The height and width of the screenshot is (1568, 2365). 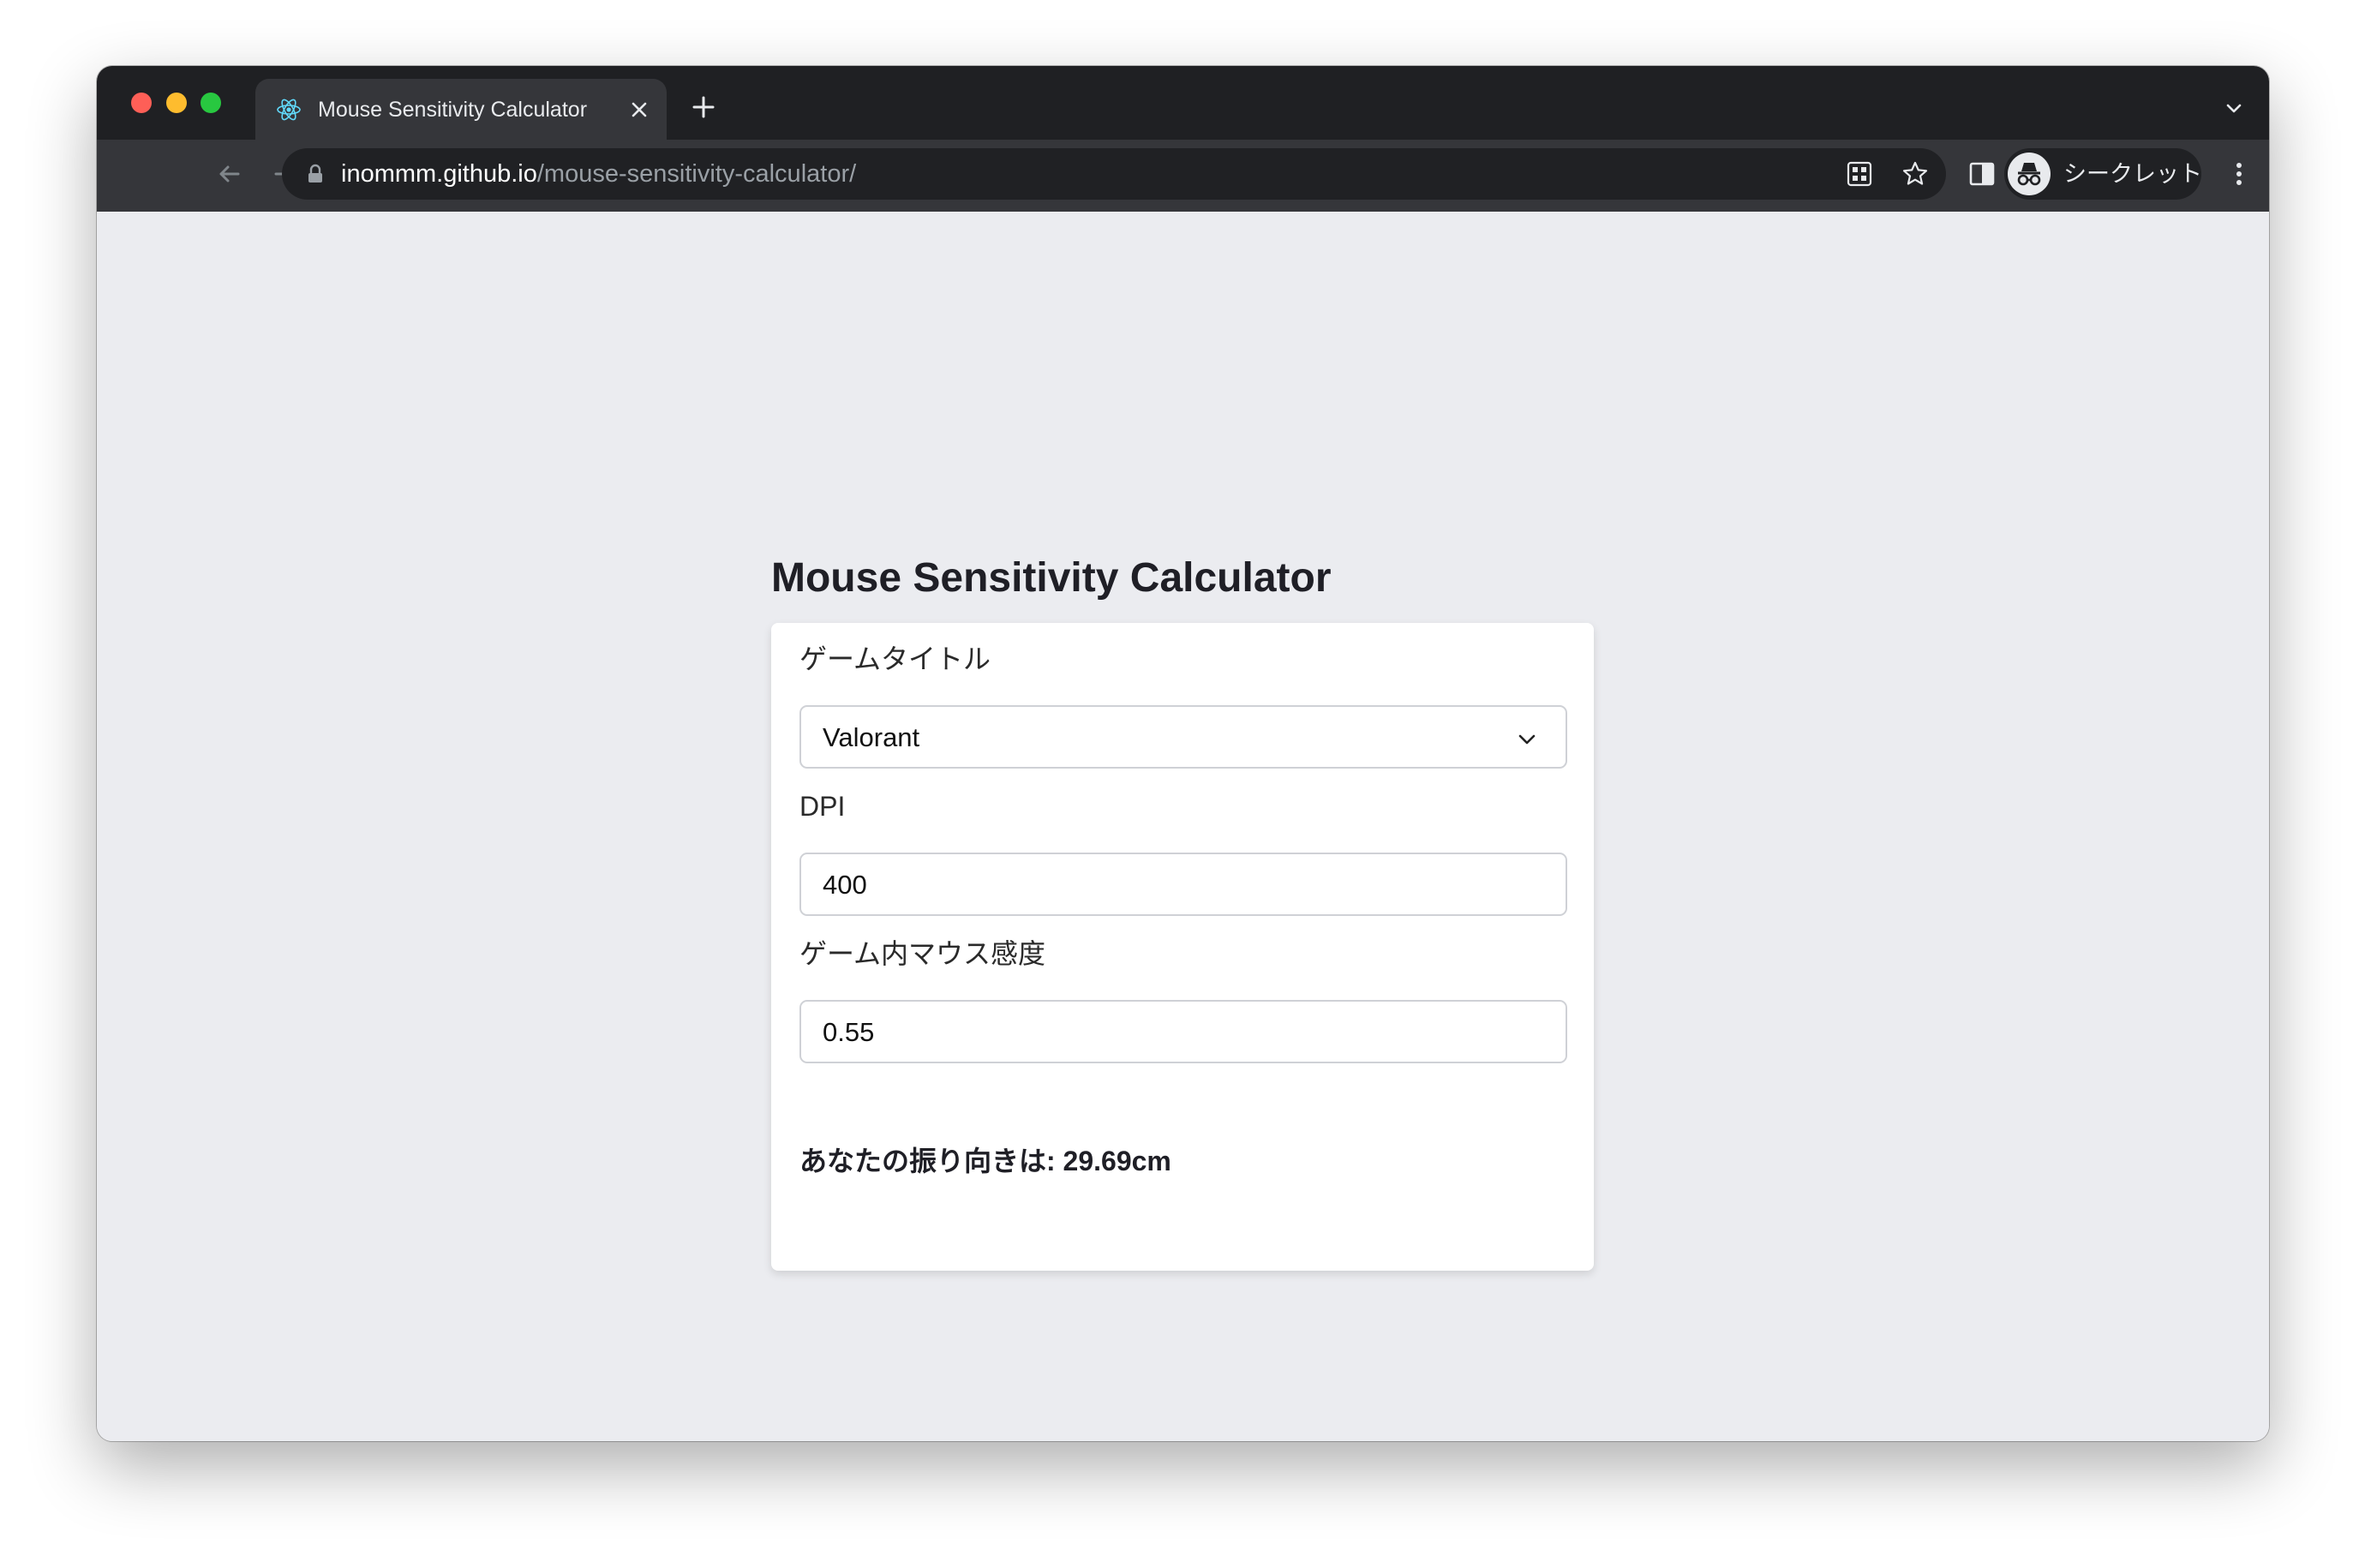 What do you see at coordinates (871, 737) in the screenshot?
I see `game-title-selected-value: Valorant` at bounding box center [871, 737].